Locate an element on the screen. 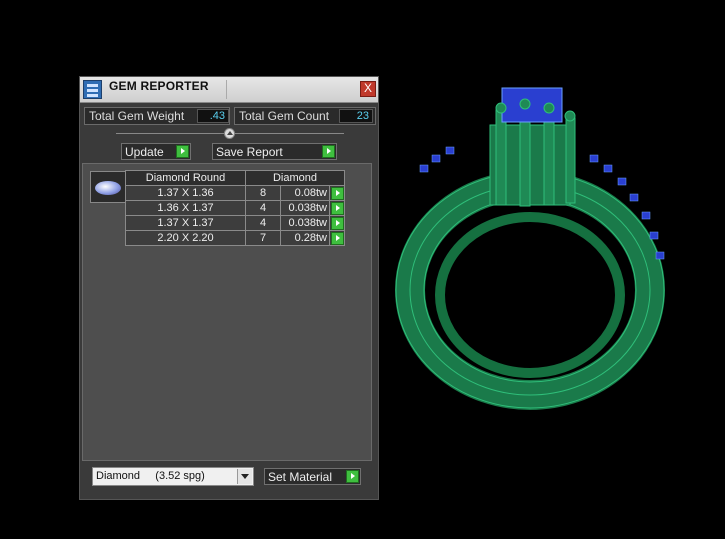 This screenshot has width=725, height=539. slider-knob-icon is located at coordinates (229, 133).